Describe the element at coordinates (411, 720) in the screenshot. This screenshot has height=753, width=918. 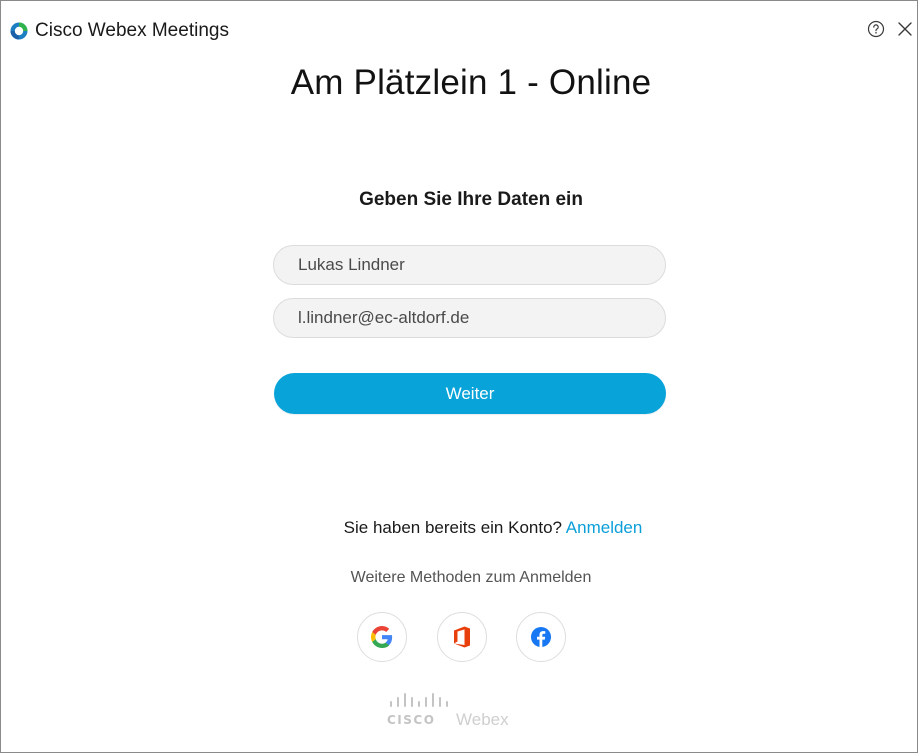
I see `cisco-wordmark: CISCO` at that location.